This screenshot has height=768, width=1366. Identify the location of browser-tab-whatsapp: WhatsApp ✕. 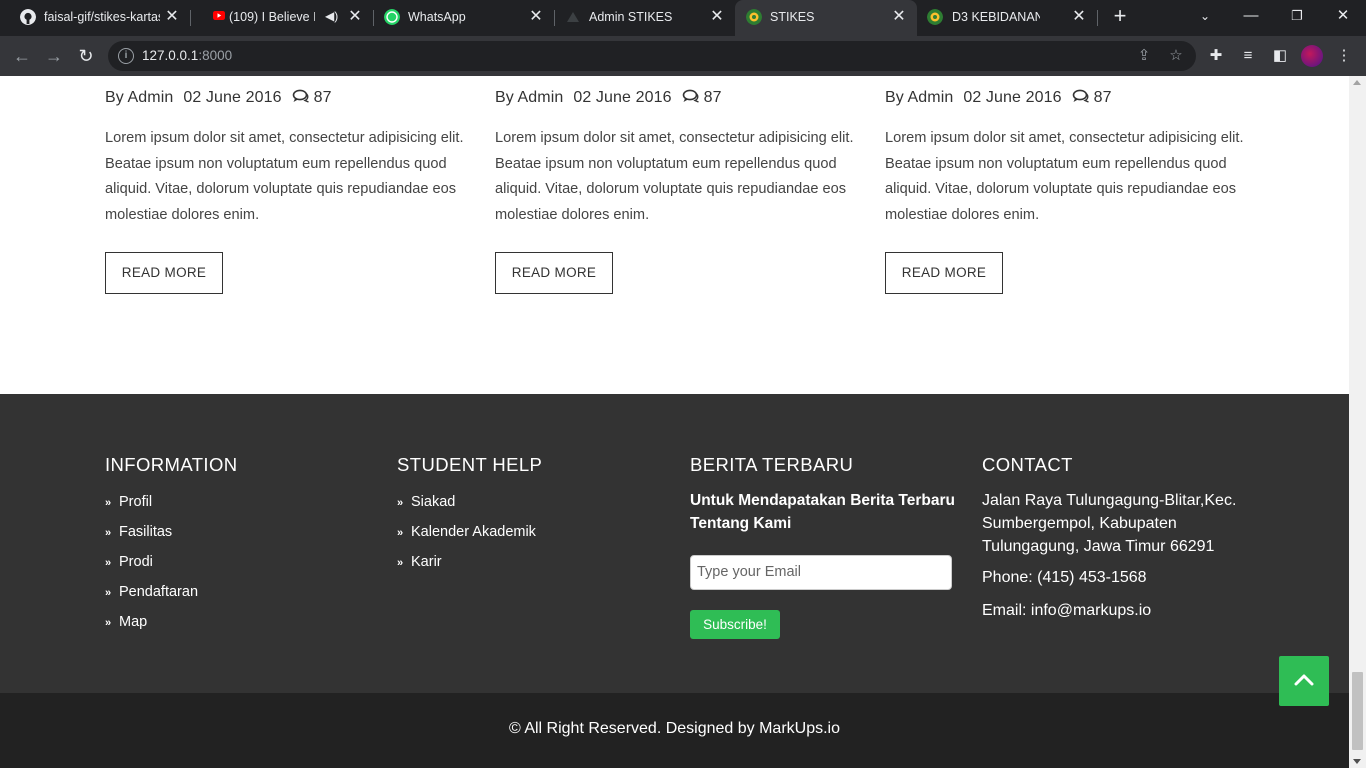
(464, 18).